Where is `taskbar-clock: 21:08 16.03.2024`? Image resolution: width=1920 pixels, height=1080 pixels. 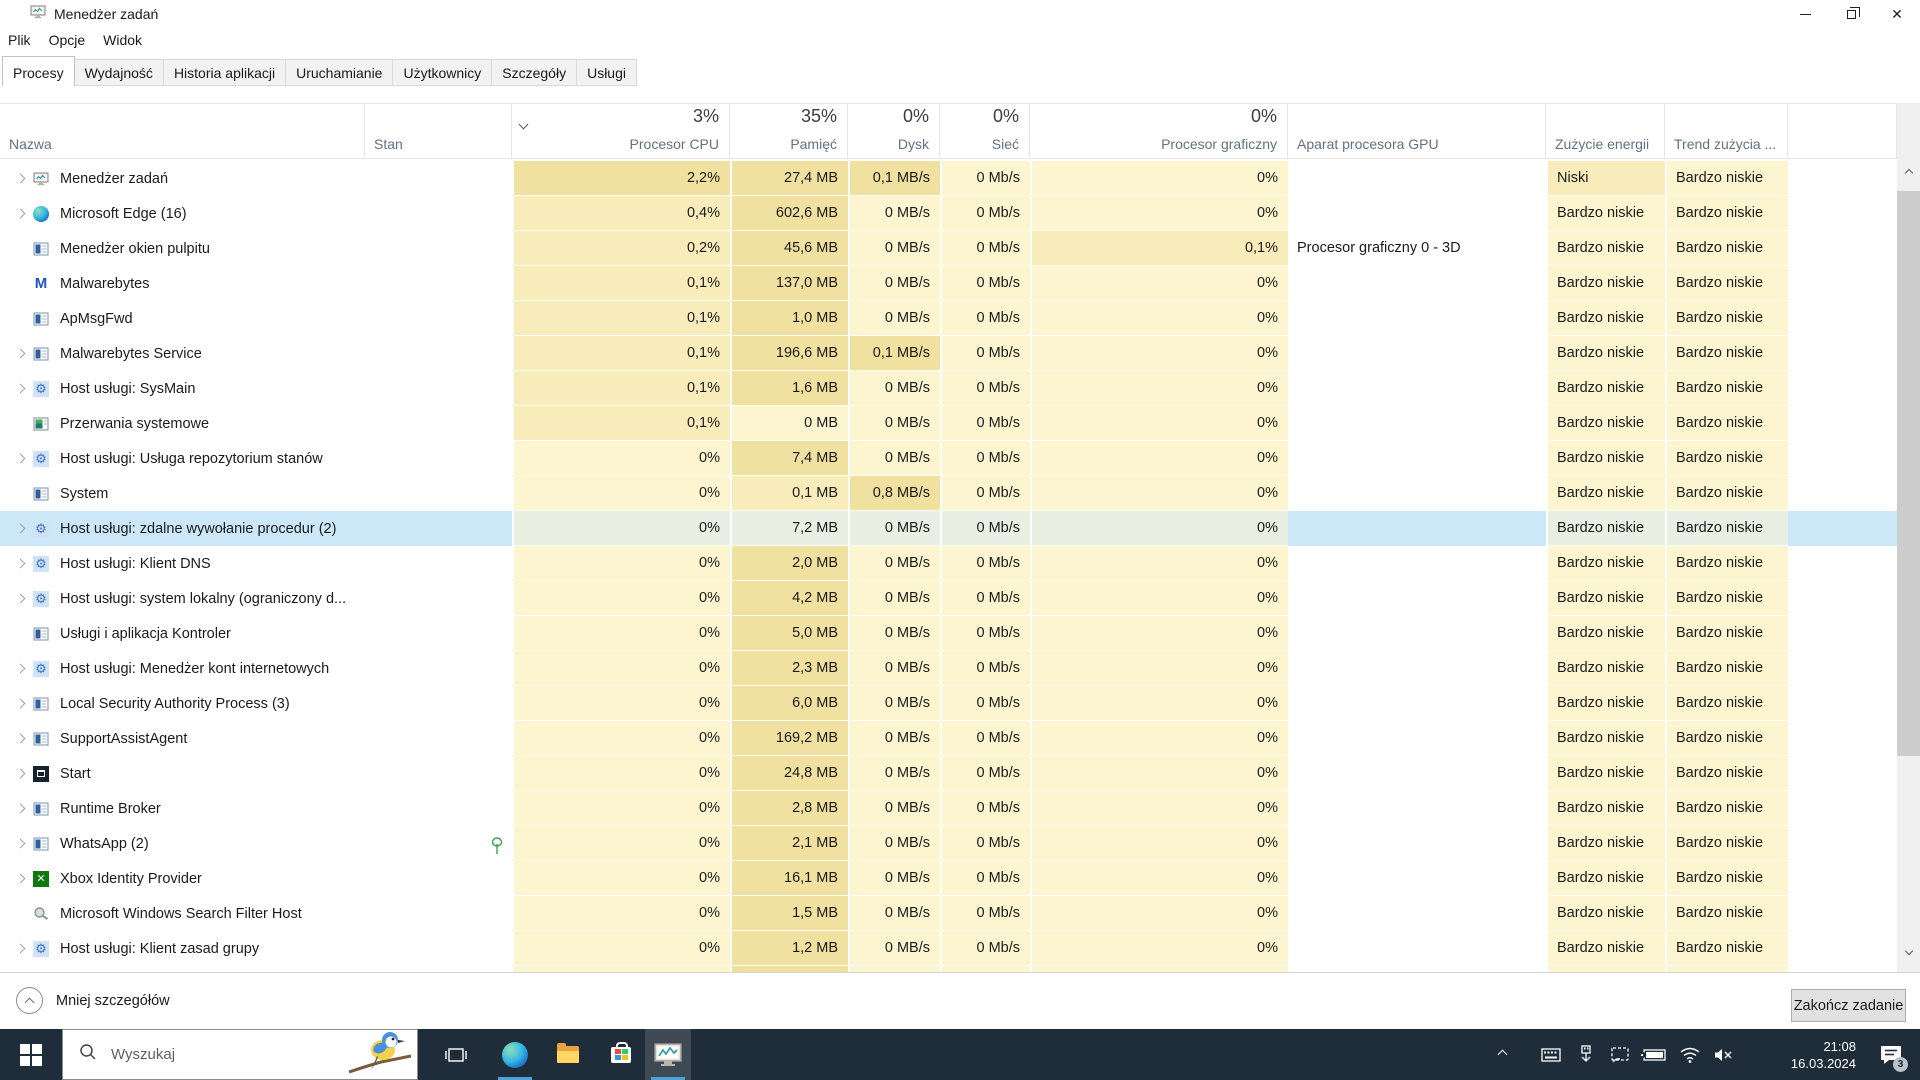
taskbar-clock: 21:08 16.03.2024 is located at coordinates (1812, 1054).